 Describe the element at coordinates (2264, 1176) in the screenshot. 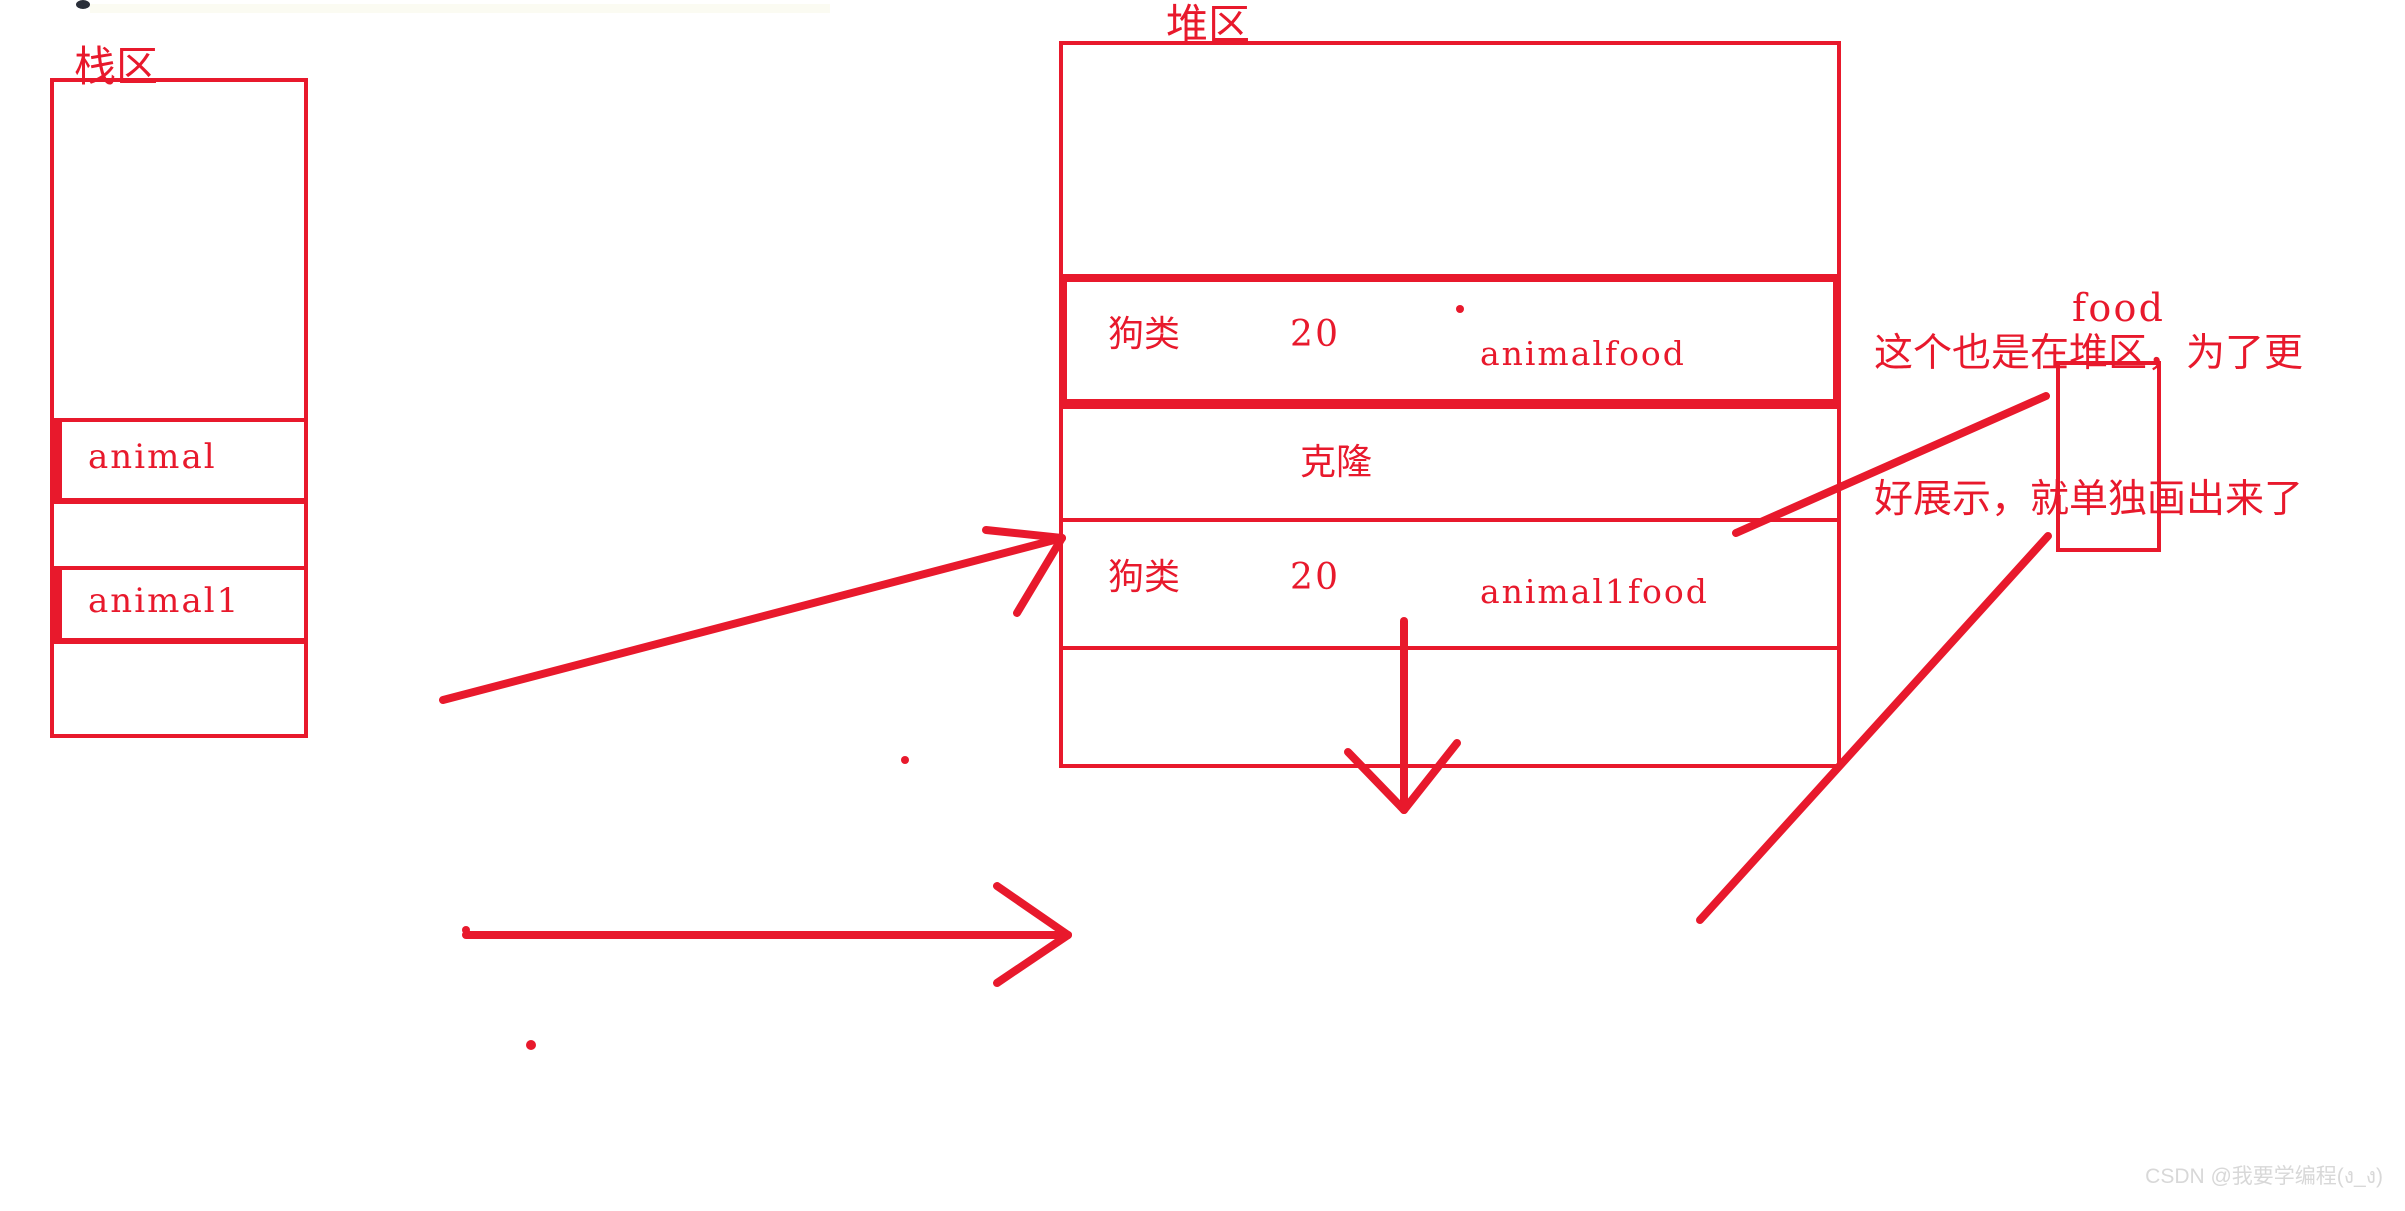

I see `csdn-watermark: CSDN @我要学编程(ง_ง)` at that location.